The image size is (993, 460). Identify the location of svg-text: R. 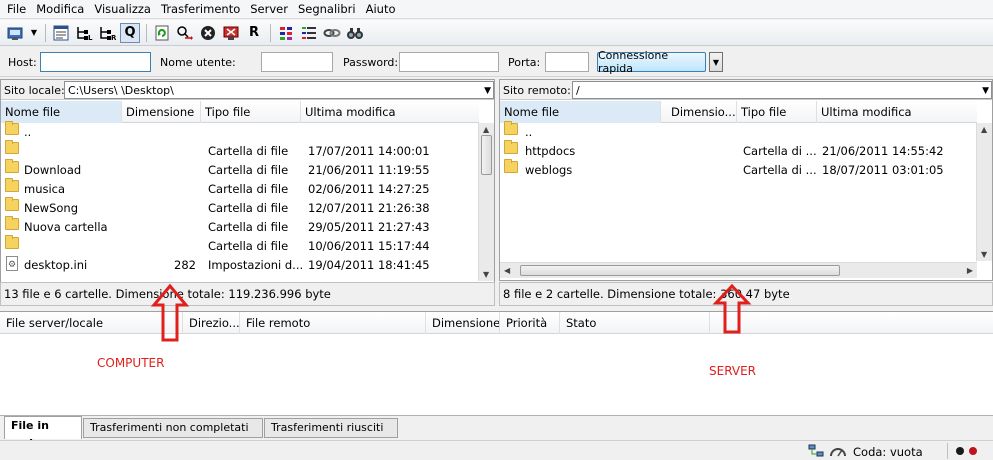
(113, 37).